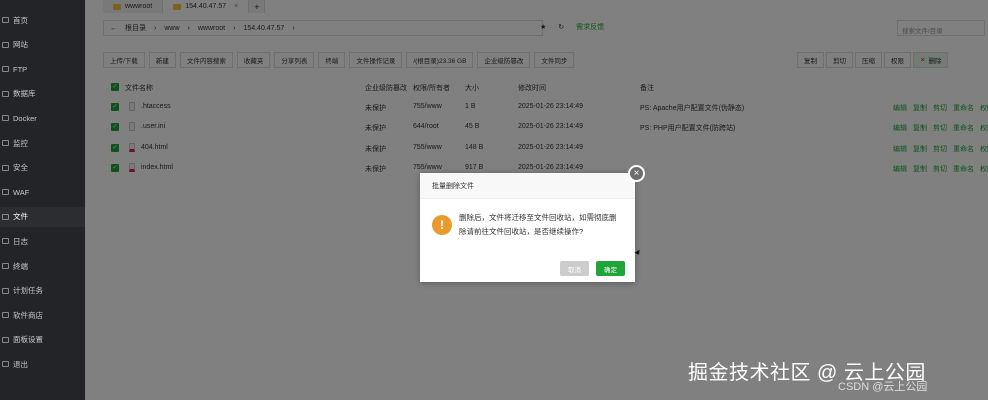 The height and width of the screenshot is (400, 988). What do you see at coordinates (156, 106) in the screenshot?
I see `file-name: .htaccess` at bounding box center [156, 106].